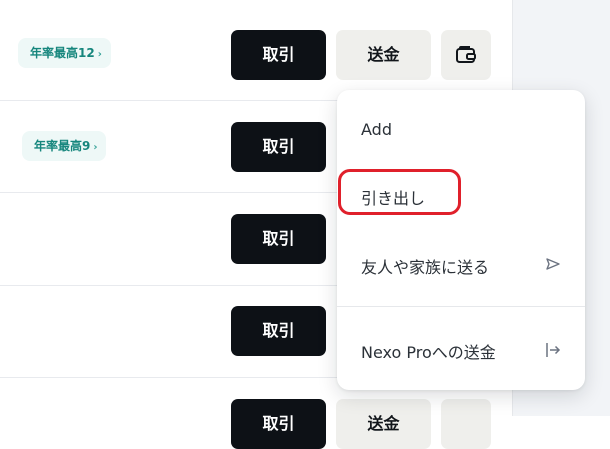  I want to click on annotation-highlight, so click(399, 192).